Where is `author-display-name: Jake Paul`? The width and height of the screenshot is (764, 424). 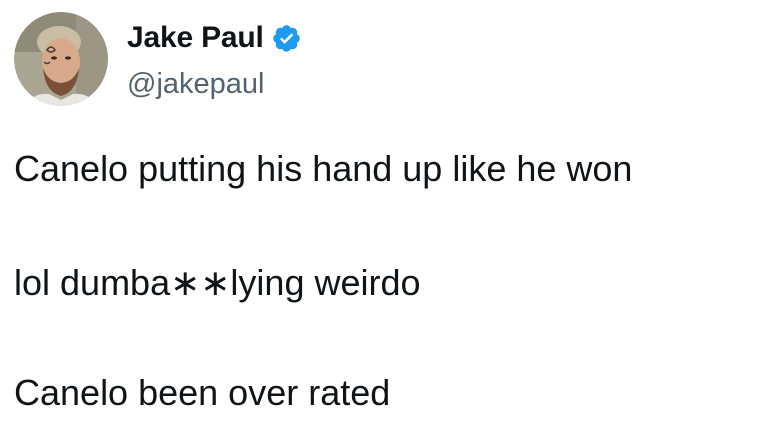 author-display-name: Jake Paul is located at coordinates (195, 38).